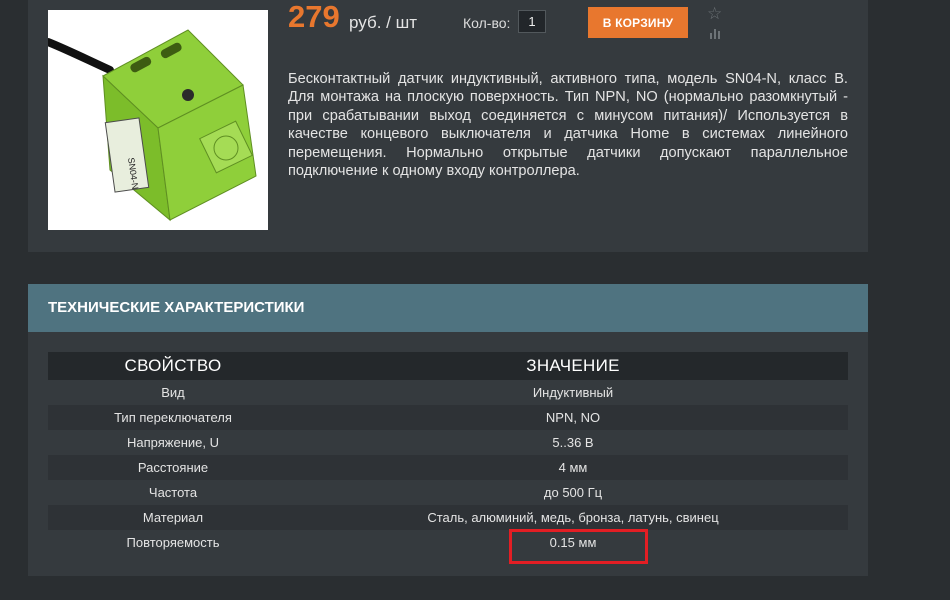 This screenshot has height=600, width=950. I want to click on table-row: Вид Индуктивный, so click(448, 392).